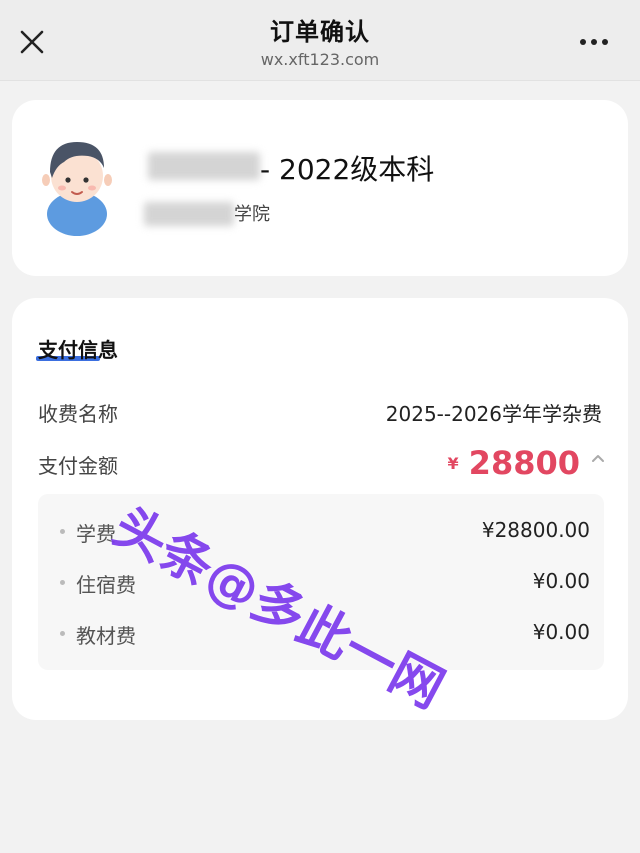 Image resolution: width=640 pixels, height=853 pixels. Describe the element at coordinates (189, 214) in the screenshot. I see `redacted-college` at that location.